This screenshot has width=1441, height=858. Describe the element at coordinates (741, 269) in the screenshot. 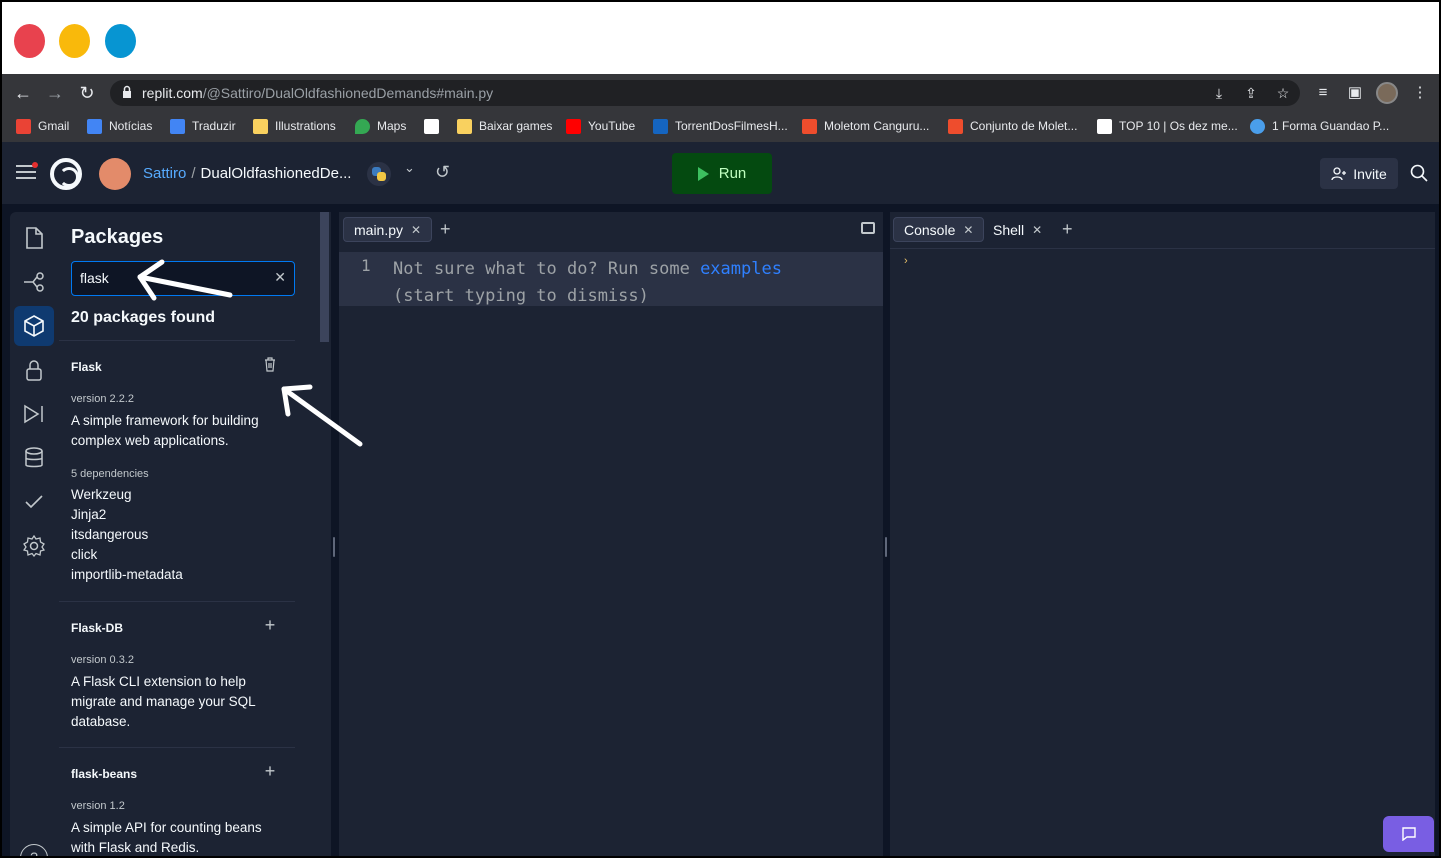

I see `examples-link: examples` at that location.